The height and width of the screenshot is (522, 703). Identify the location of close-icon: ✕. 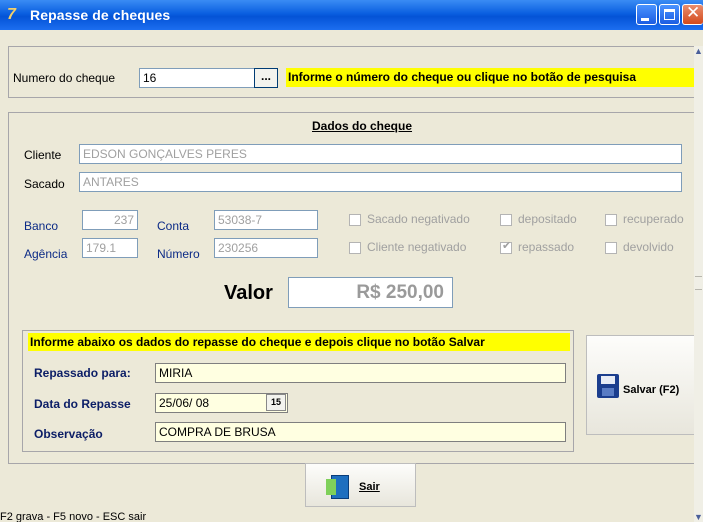
(693, 12).